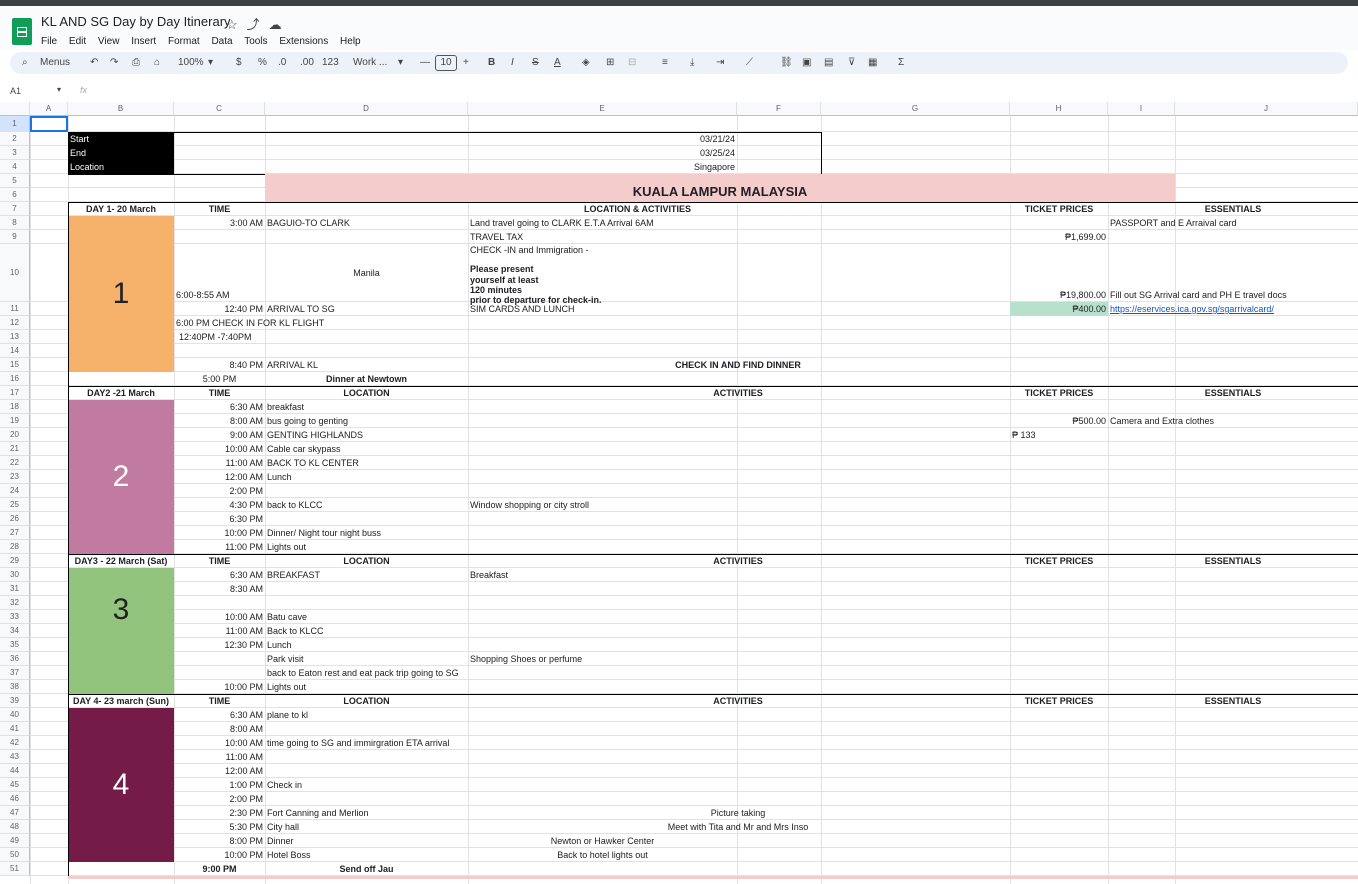 This screenshot has width=1358, height=884. What do you see at coordinates (15, 181) in the screenshot?
I see `row-header: 5` at bounding box center [15, 181].